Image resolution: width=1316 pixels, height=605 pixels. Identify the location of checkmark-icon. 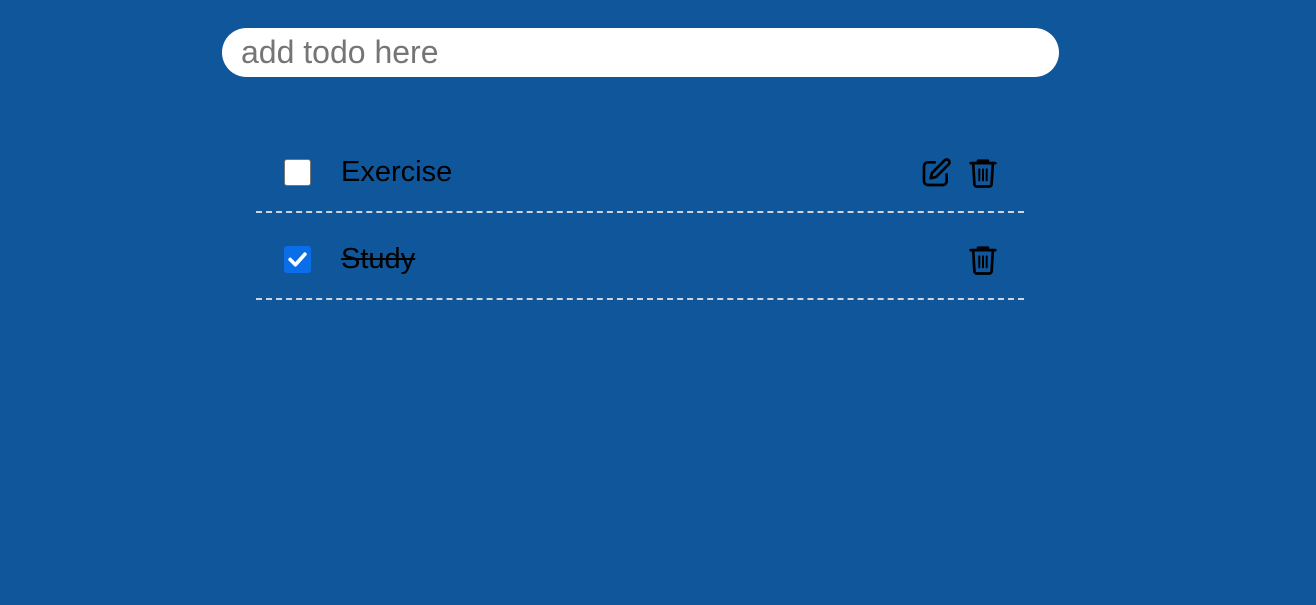
(297, 259).